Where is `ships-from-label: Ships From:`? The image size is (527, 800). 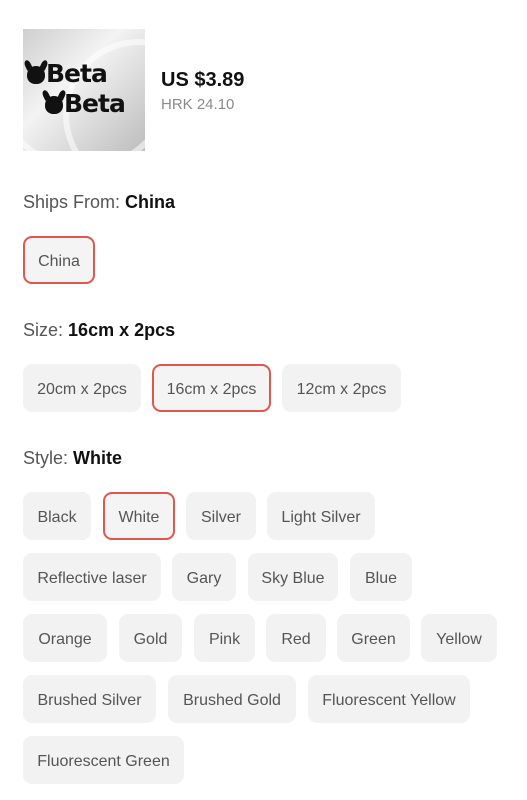 ships-from-label: Ships From: is located at coordinates (72, 202).